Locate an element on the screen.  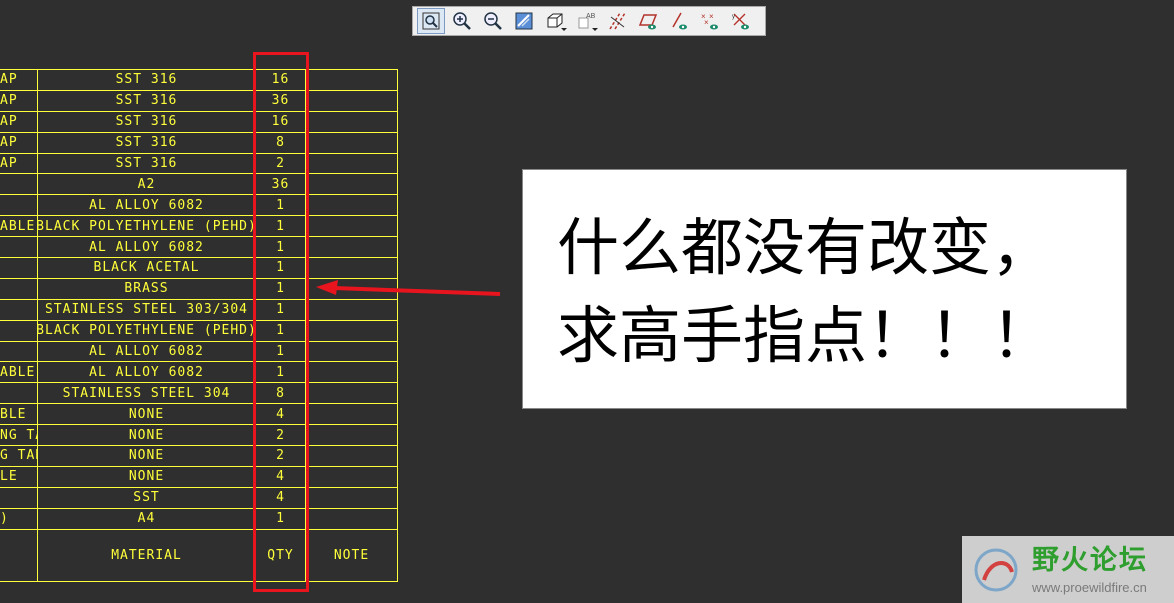
zoom-window-button is located at coordinates (431, 21).